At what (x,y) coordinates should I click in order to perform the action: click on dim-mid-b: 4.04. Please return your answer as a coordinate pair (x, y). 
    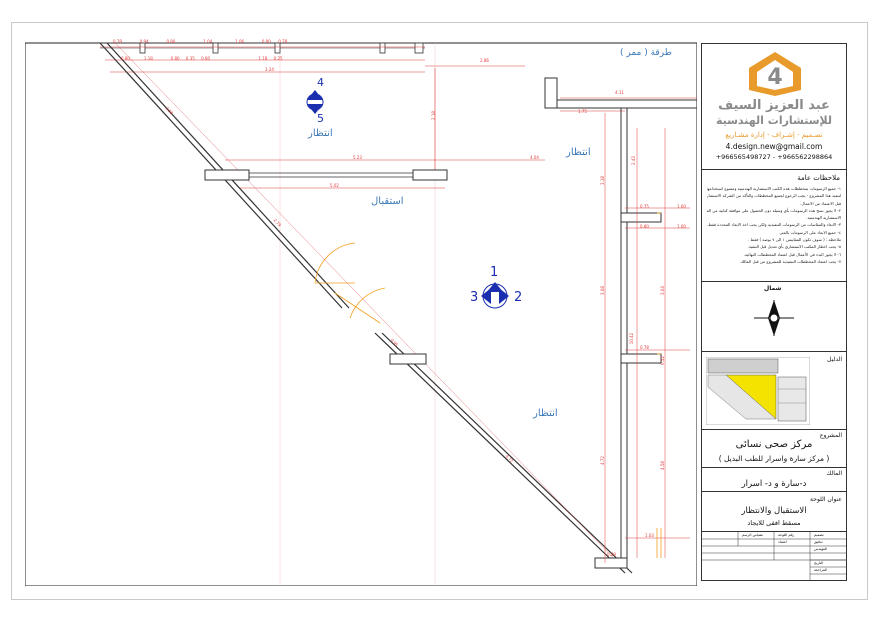
    Looking at the image, I should click on (534, 157).